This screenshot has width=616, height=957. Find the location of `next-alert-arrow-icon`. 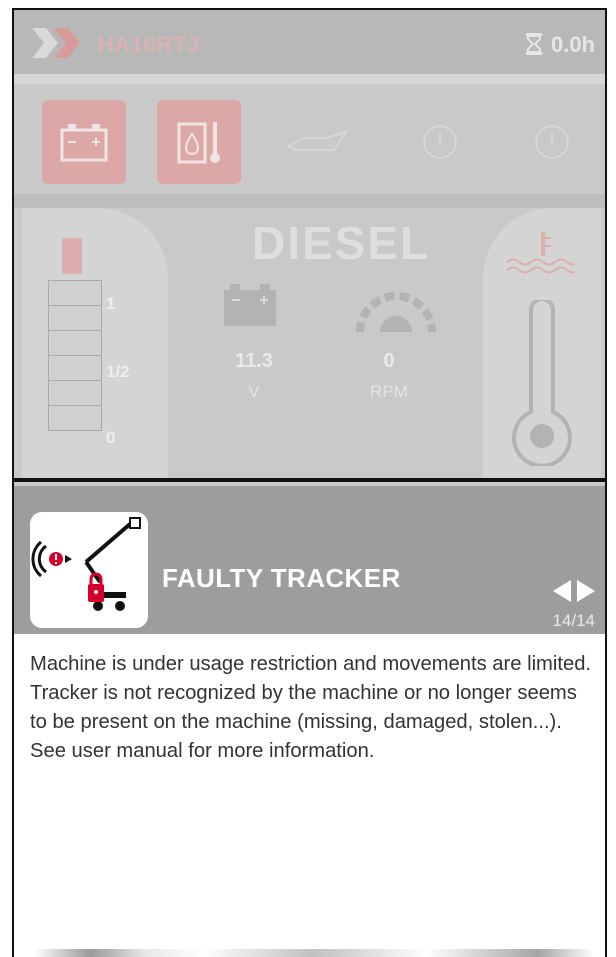

next-alert-arrow-icon is located at coordinates (586, 591).